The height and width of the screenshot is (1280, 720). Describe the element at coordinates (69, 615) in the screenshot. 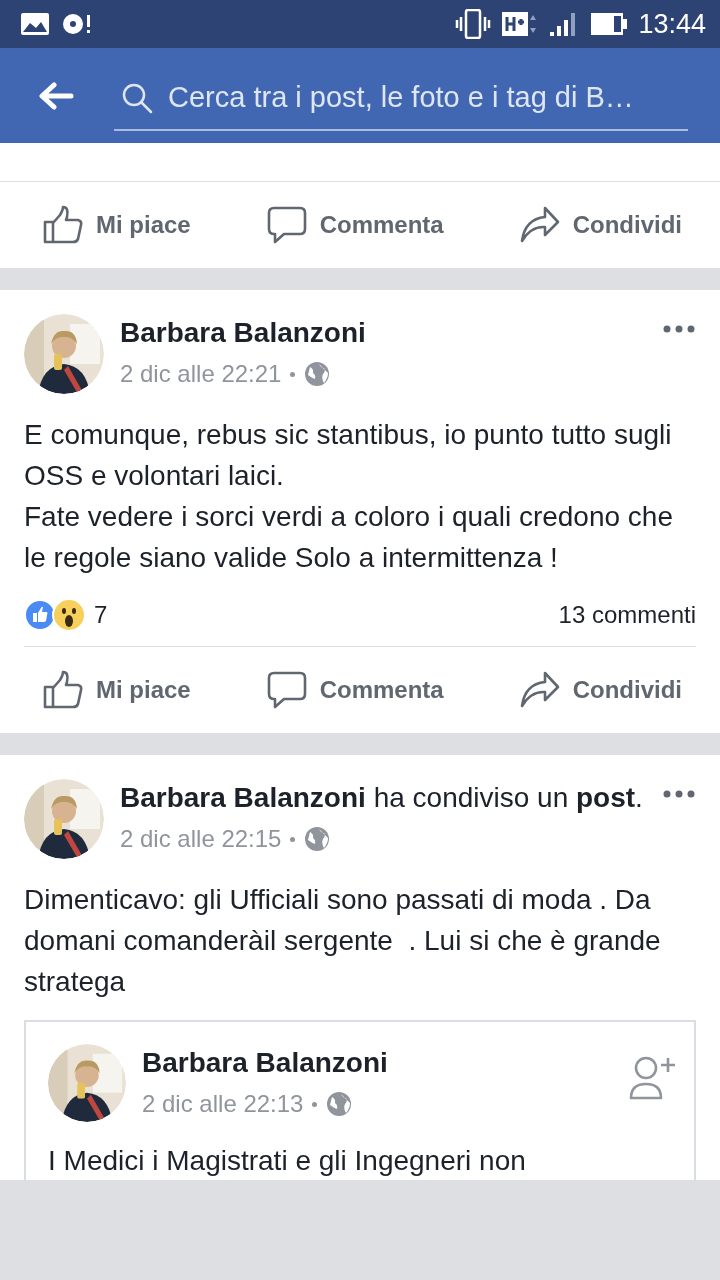

I see `wow-reaction-icon` at that location.